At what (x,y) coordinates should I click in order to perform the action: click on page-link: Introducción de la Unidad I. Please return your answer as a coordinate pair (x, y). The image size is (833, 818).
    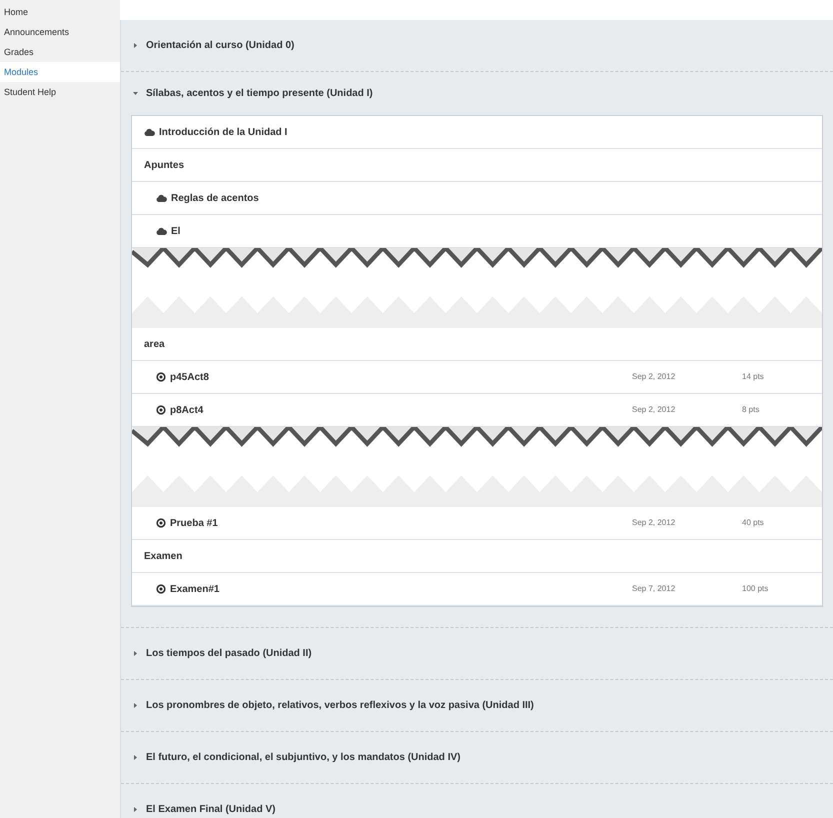
    Looking at the image, I should click on (223, 132).